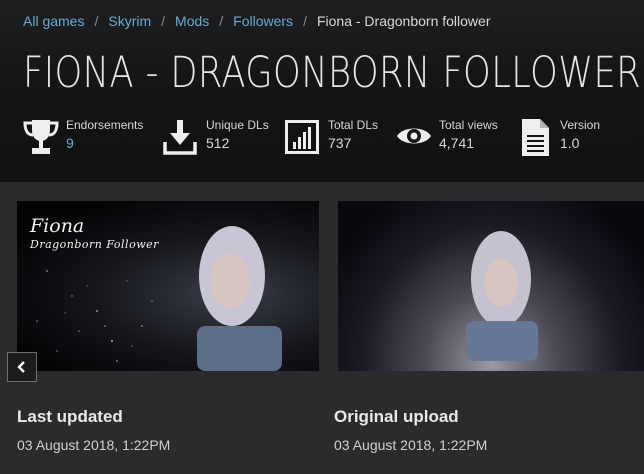  I want to click on document-icon, so click(535, 137).